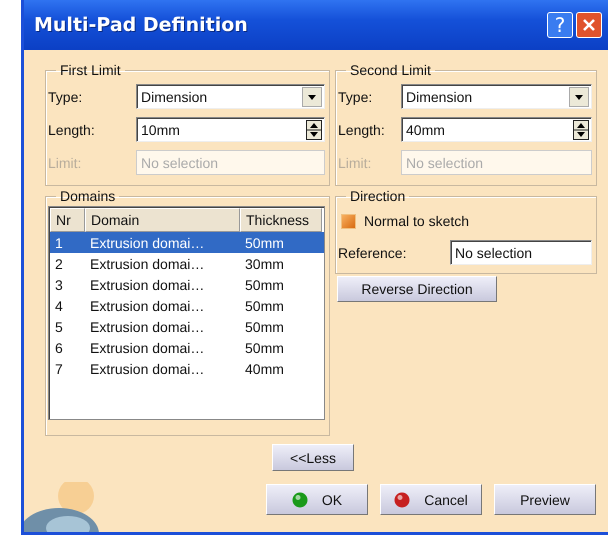 This screenshot has height=538, width=608. Describe the element at coordinates (59, 284) in the screenshot. I see `table-cell-text: 3` at that location.